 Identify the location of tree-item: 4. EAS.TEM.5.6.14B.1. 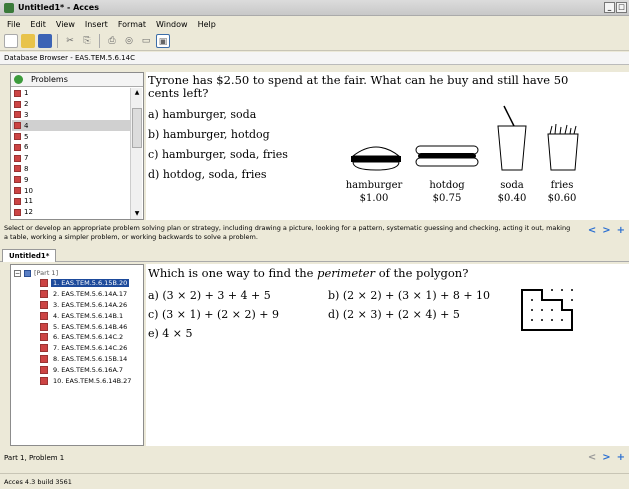
(73, 315).